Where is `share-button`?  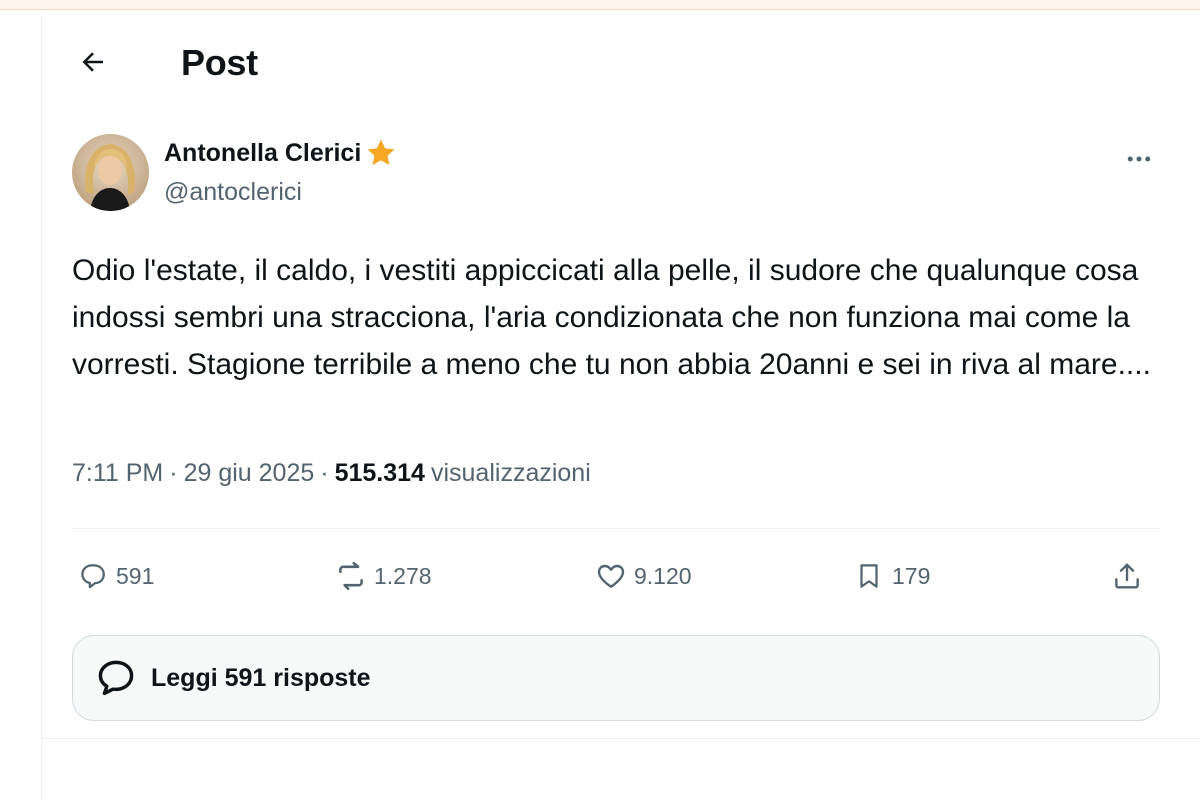
share-button is located at coordinates (1127, 576).